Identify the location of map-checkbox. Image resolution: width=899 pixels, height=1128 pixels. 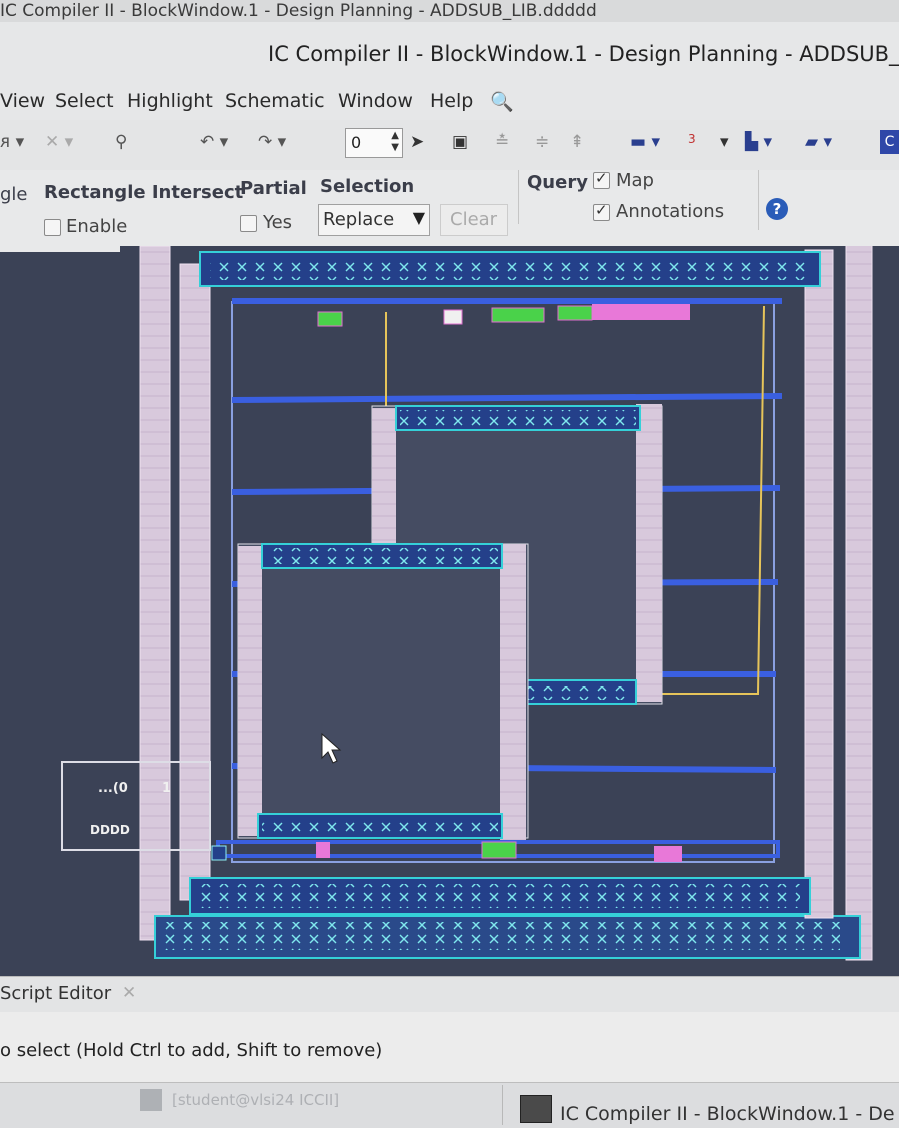
(601, 179).